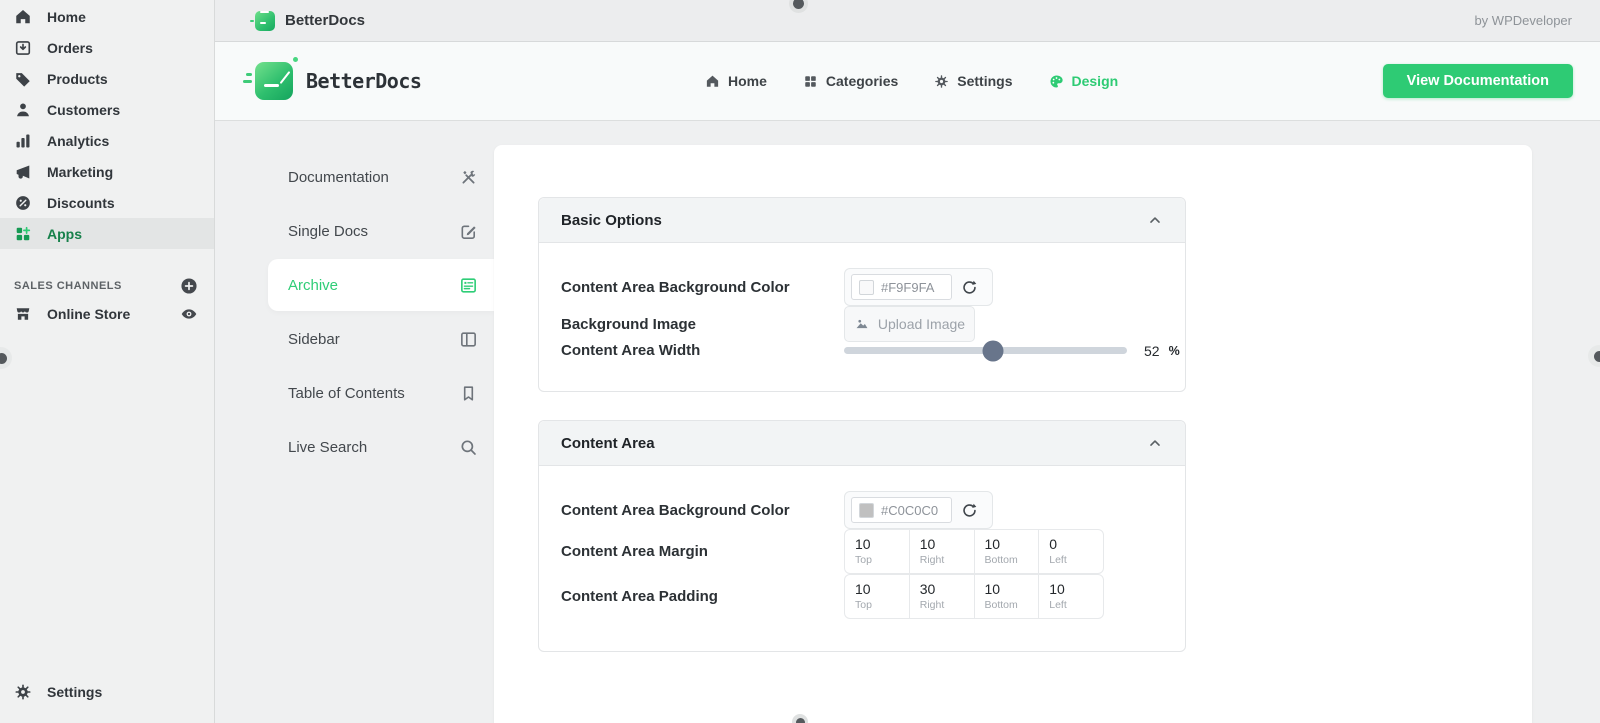 This screenshot has height=723, width=1600. I want to click on content-area-header: Content Area, so click(862, 443).